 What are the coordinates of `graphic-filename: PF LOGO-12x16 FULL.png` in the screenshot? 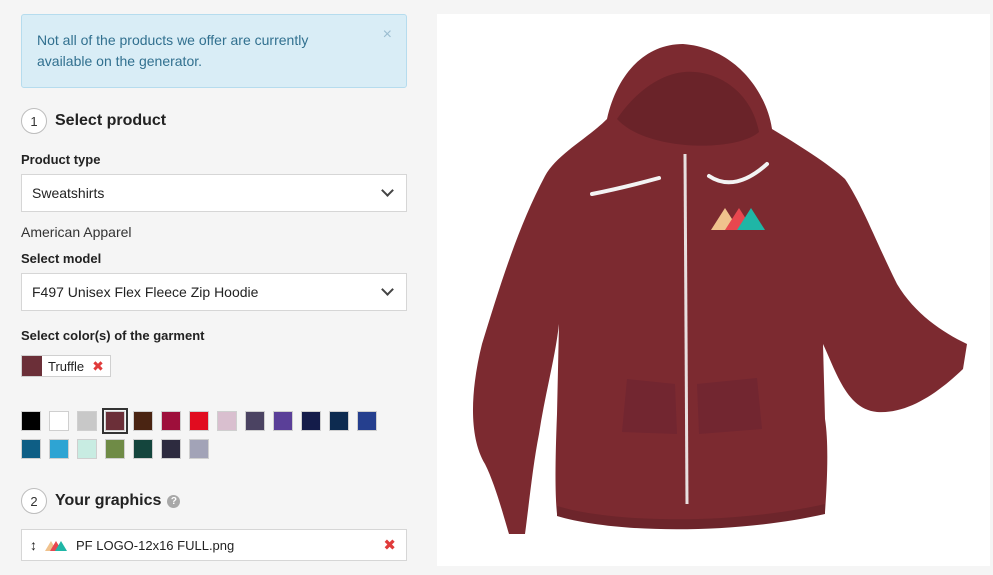 It's located at (155, 545).